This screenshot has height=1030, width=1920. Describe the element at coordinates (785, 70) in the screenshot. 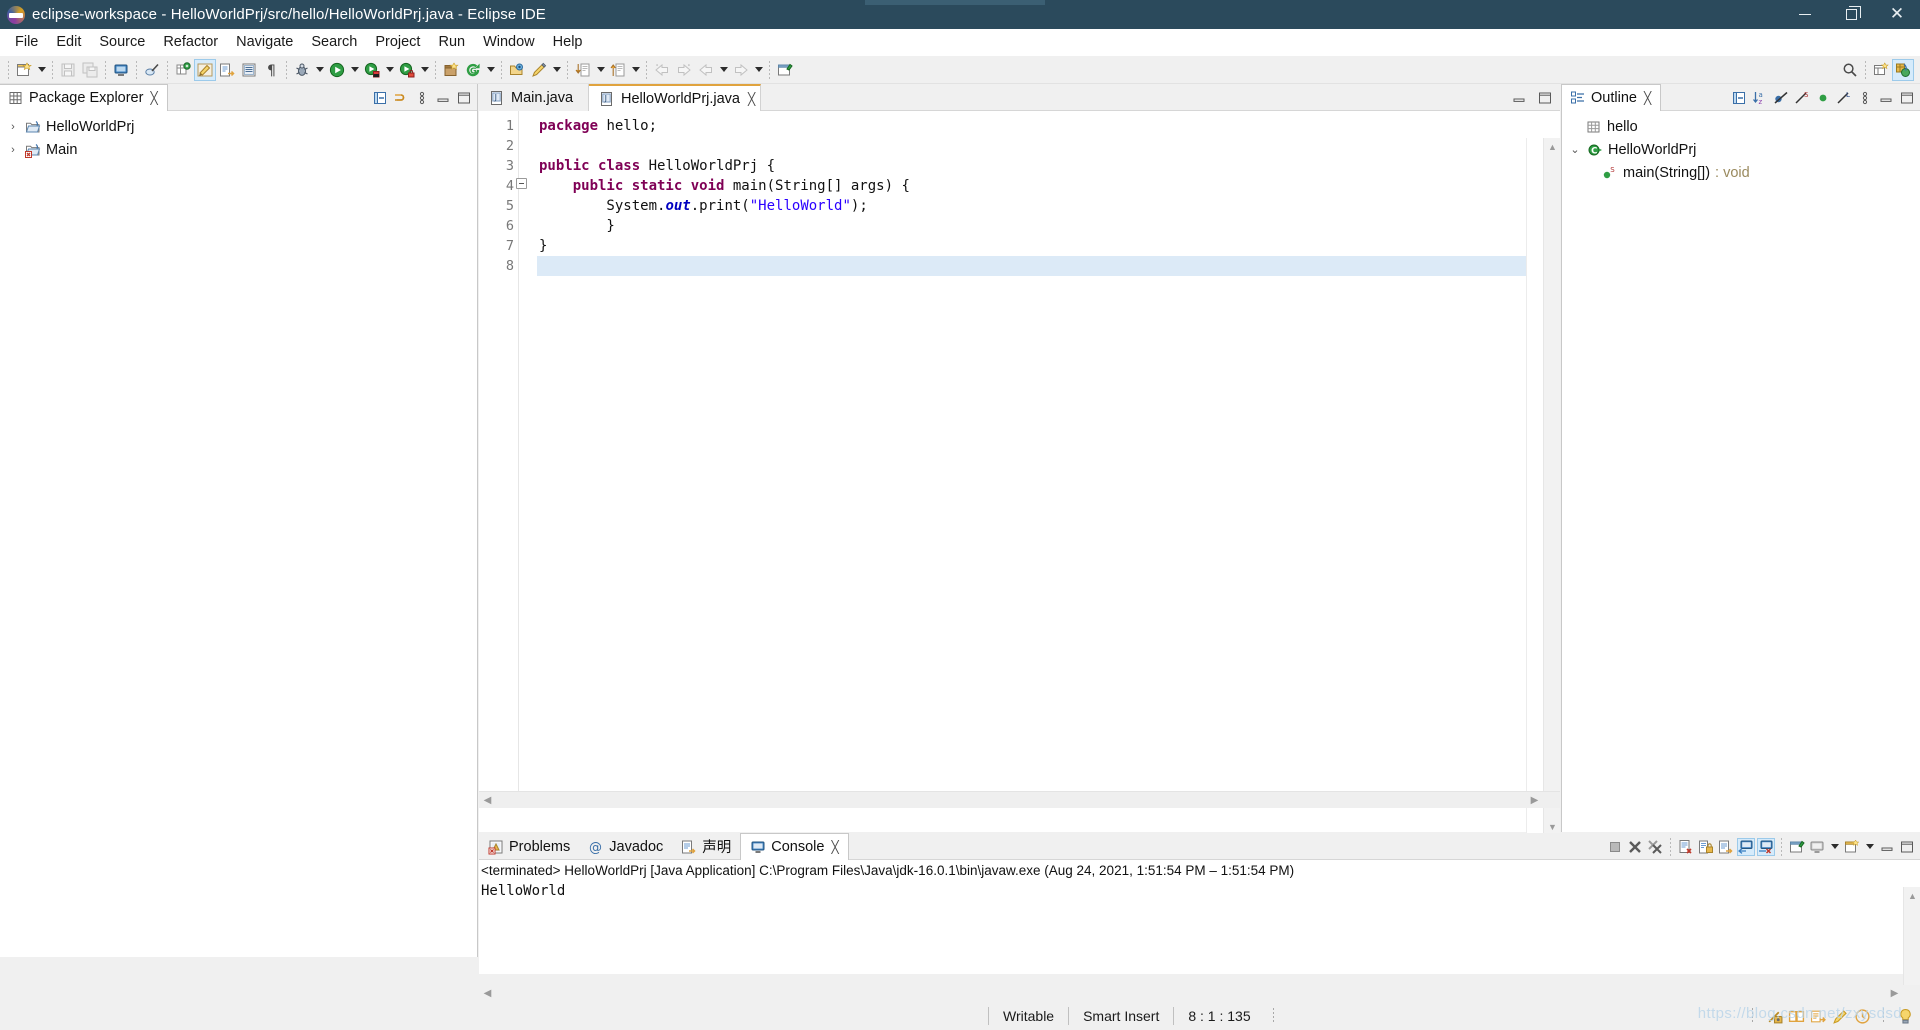

I see `pin-editor-button` at that location.